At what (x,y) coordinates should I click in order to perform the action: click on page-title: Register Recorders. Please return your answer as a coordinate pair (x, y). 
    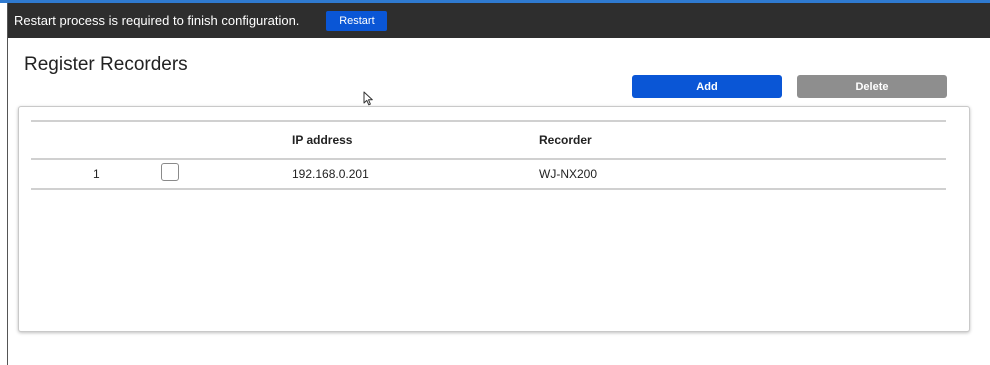
    Looking at the image, I should click on (106, 64).